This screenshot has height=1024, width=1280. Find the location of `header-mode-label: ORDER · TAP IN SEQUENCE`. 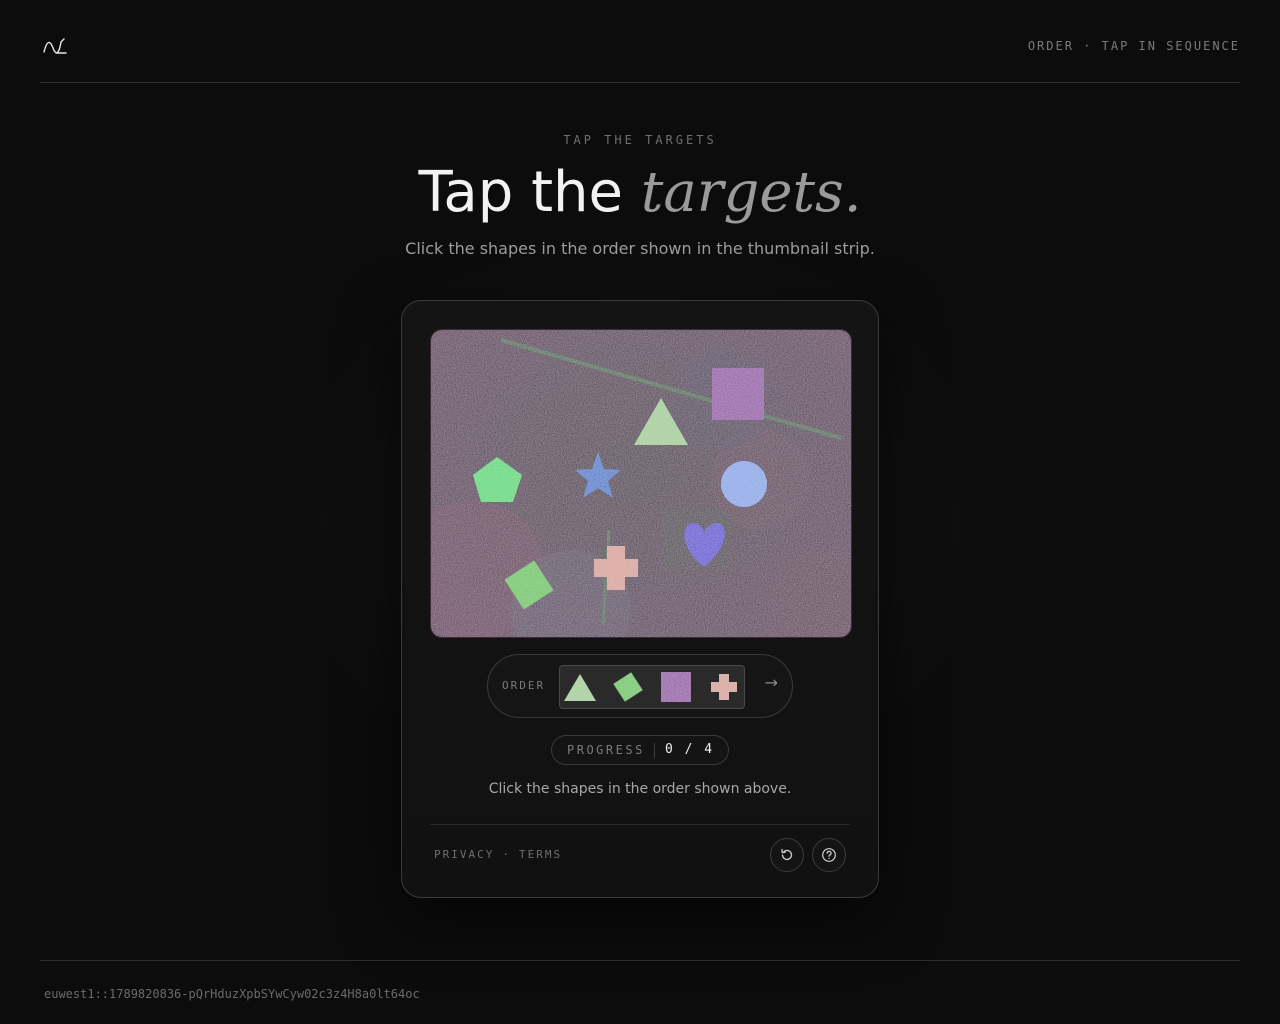

header-mode-label: ORDER · TAP IN SEQUENCE is located at coordinates (1133, 46).